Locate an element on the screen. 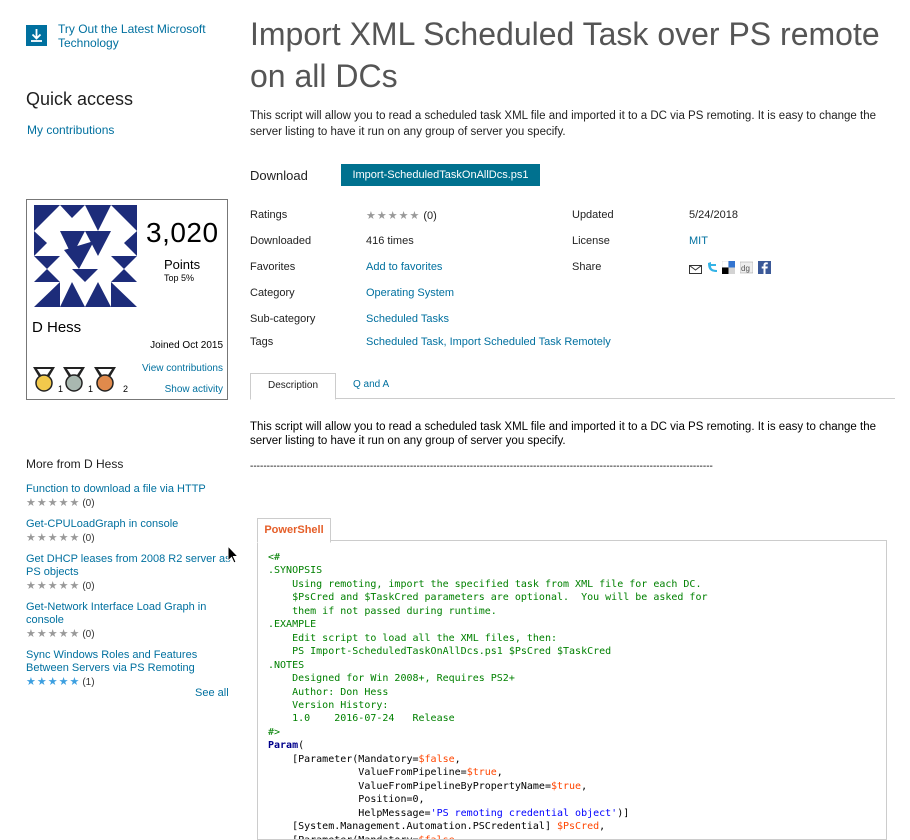  list-item: Get-CPULoadGraph in console ★★★★★ (0) is located at coordinates (128, 532).